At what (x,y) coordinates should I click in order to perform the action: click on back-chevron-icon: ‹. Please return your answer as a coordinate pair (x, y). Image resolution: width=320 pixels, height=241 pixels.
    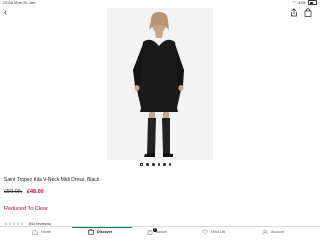
    Looking at the image, I should click on (5, 12).